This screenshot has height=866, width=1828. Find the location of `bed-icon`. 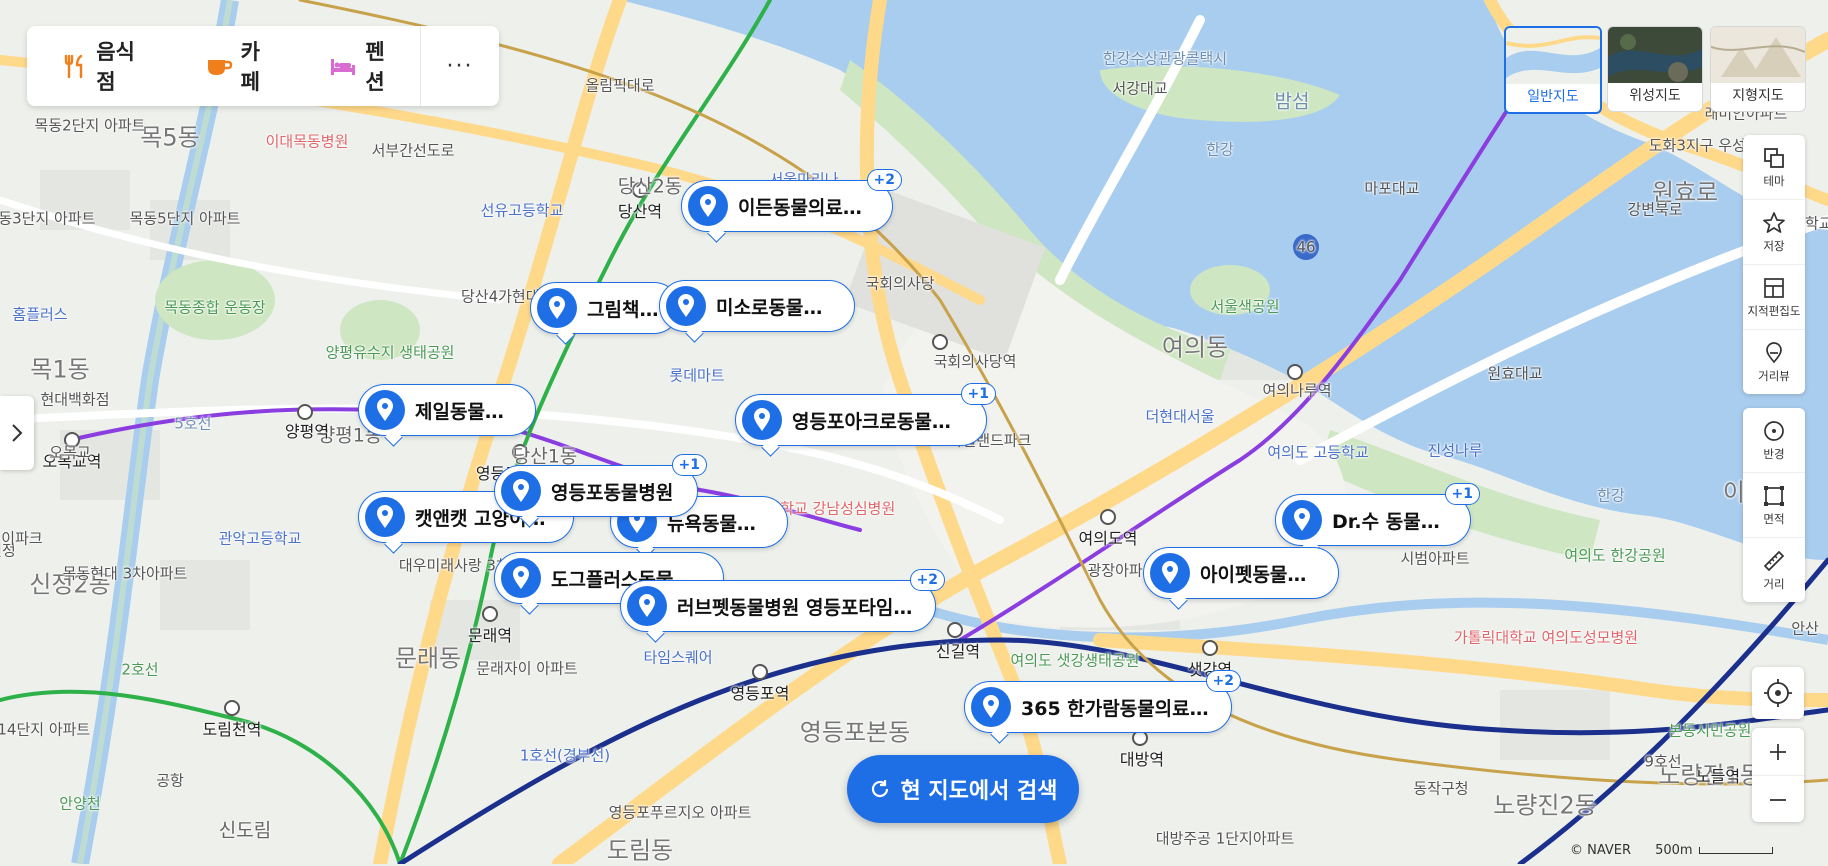

bed-icon is located at coordinates (343, 66).